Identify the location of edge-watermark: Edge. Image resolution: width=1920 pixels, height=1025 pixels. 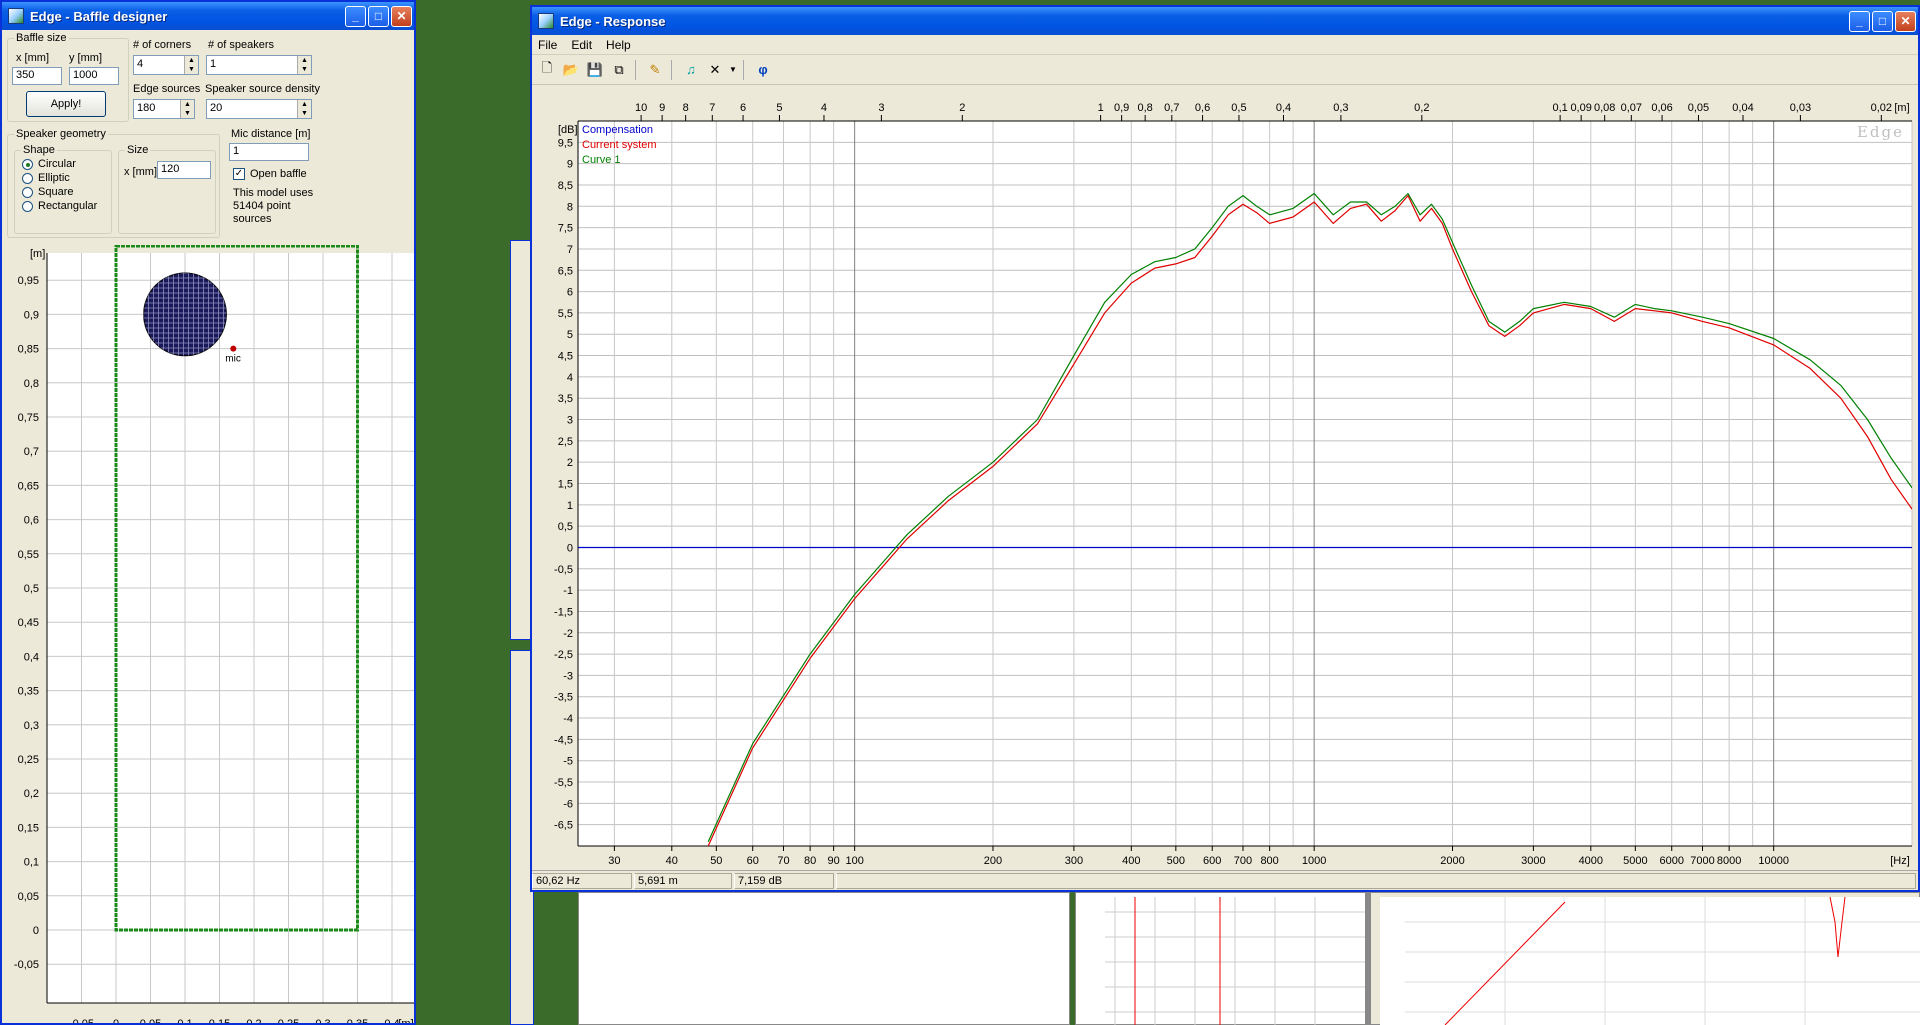
(1880, 132).